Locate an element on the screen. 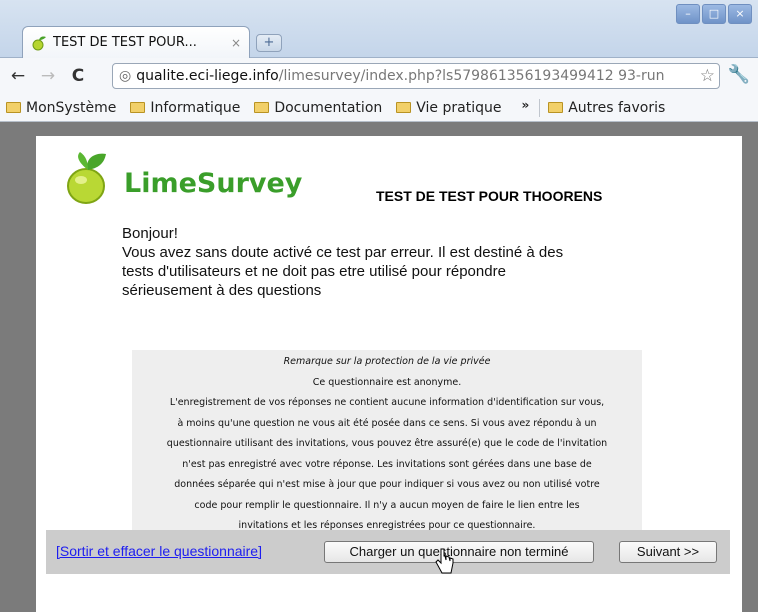 The image size is (758, 612). forward-arrow-icon: → is located at coordinates (48, 76).